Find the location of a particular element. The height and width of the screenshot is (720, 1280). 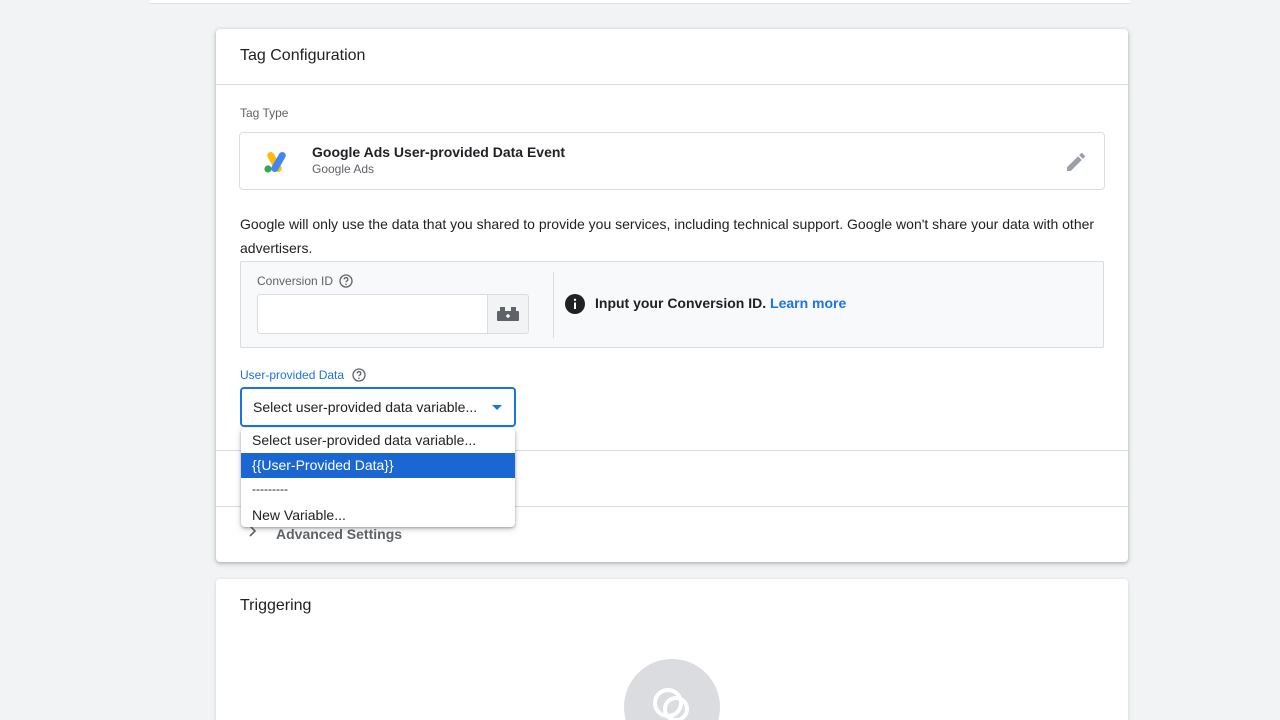

tag-type-vendor: Google Ads is located at coordinates (343, 169).